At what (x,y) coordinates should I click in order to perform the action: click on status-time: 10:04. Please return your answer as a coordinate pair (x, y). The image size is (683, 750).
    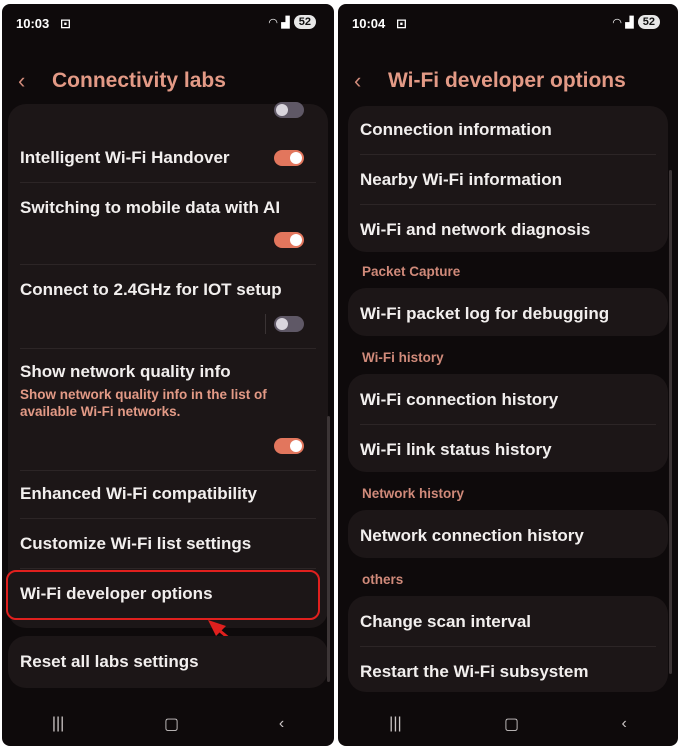
    Looking at the image, I should click on (369, 23).